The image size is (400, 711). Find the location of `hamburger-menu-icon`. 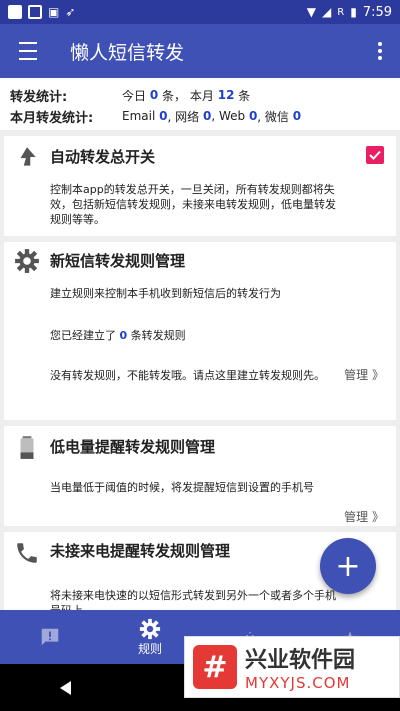

hamburger-menu-icon is located at coordinates (28, 51).